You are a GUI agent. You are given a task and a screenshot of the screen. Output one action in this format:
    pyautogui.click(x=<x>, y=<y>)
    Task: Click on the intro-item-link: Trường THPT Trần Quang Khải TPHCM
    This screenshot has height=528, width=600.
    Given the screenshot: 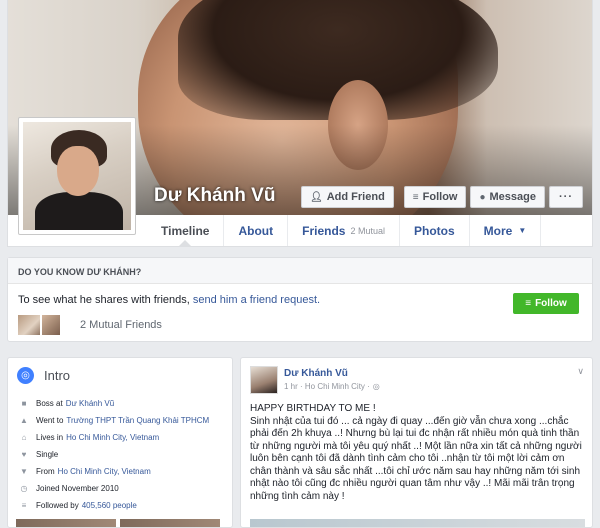 What is the action you would take?
    pyautogui.click(x=137, y=420)
    